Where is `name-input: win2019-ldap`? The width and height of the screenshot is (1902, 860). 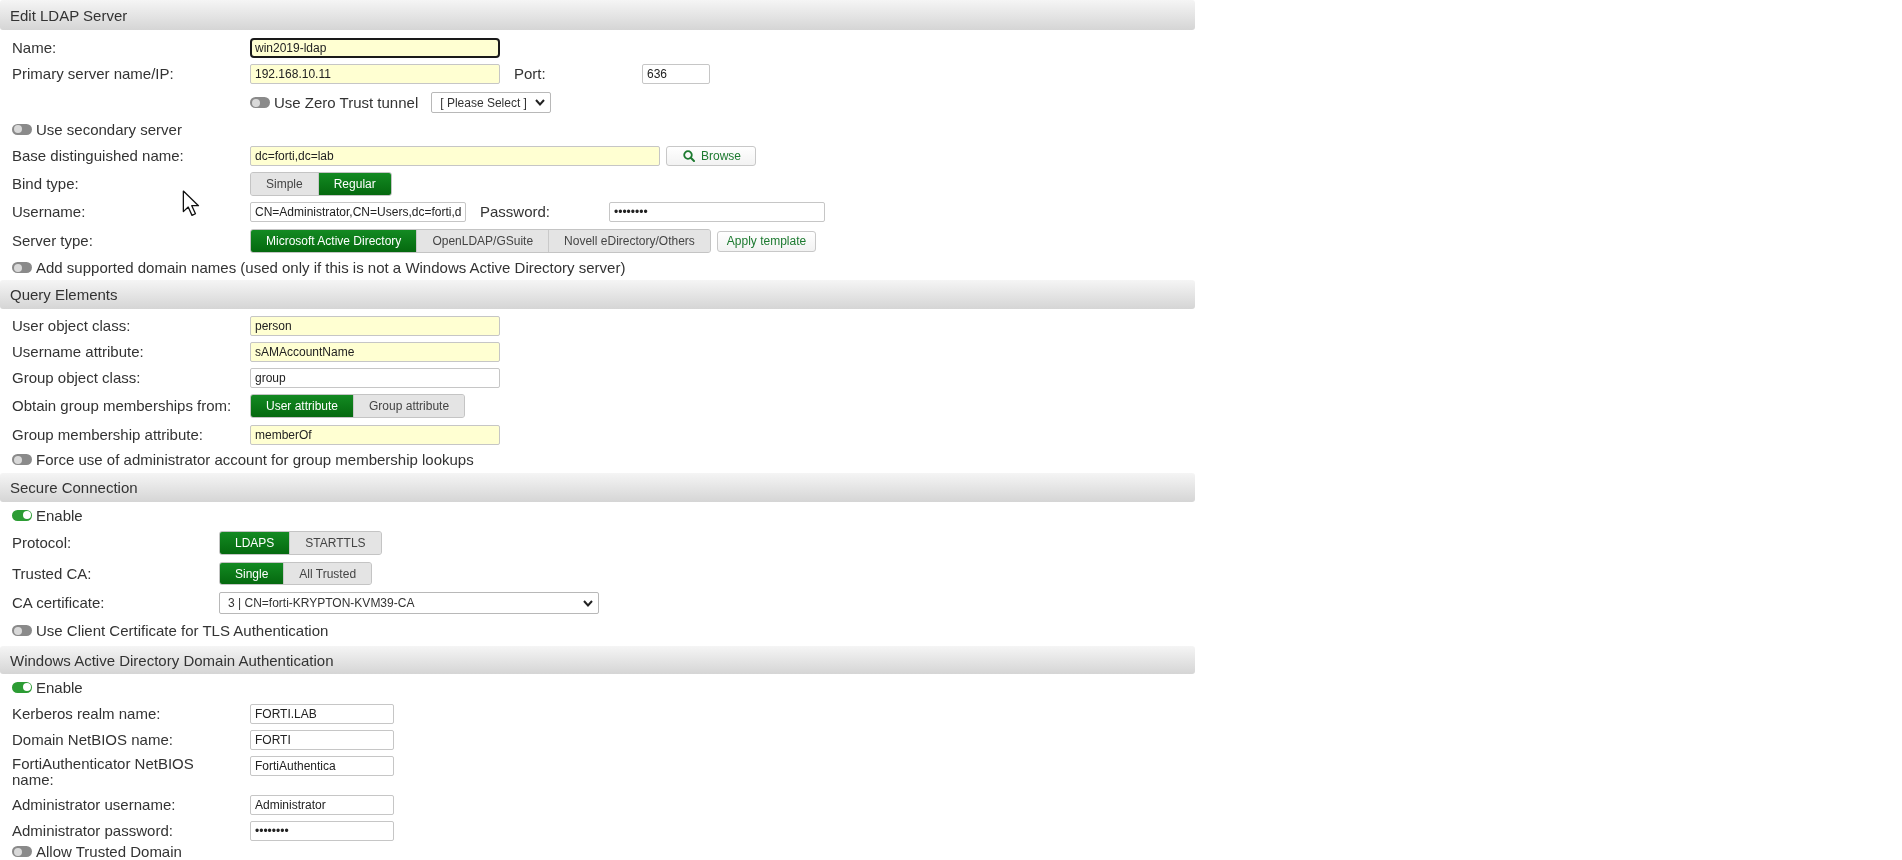 name-input: win2019-ldap is located at coordinates (375, 47).